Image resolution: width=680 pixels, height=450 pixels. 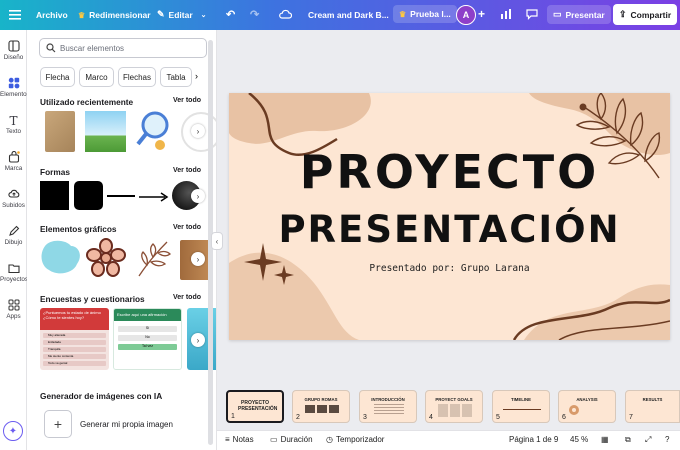 What do you see at coordinates (15, 87) in the screenshot?
I see `rail-elements: Elementos` at bounding box center [15, 87].